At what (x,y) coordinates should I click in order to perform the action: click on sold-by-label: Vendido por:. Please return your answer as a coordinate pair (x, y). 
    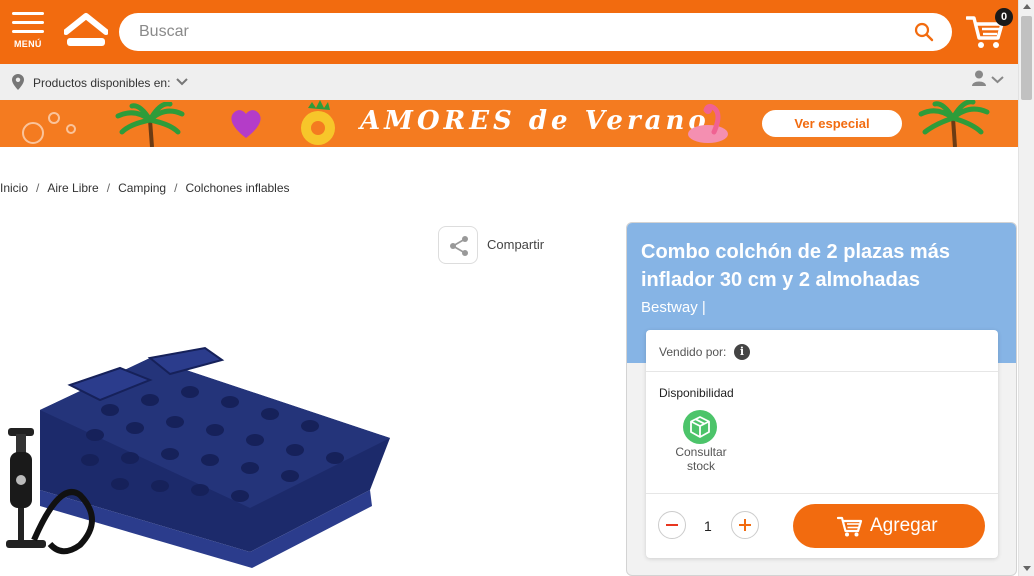
    Looking at the image, I should click on (693, 352).